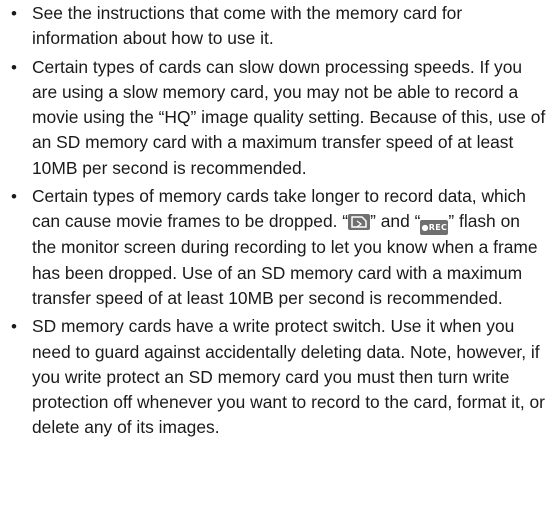  I want to click on note-text-part-2: ” and “, so click(395, 221).